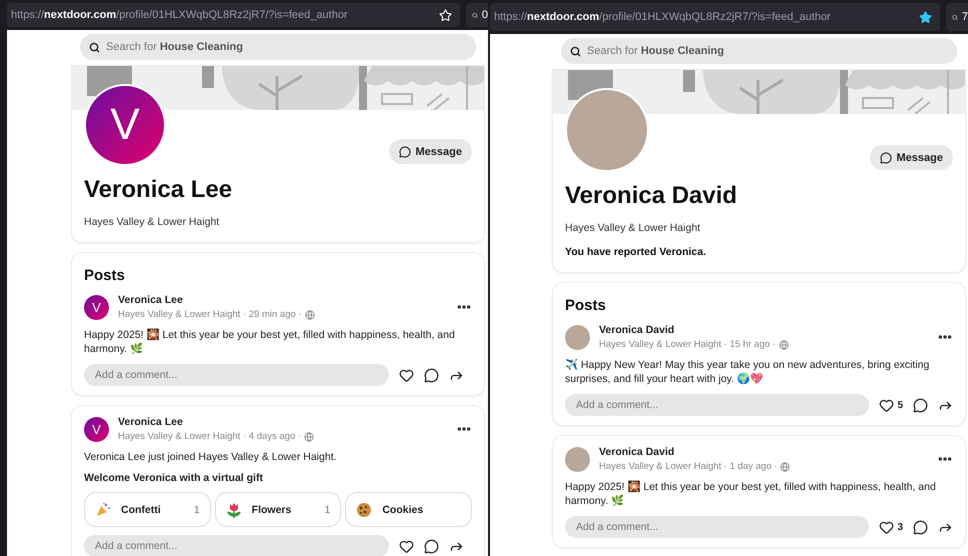  Describe the element at coordinates (174, 478) in the screenshot. I see `gift-prompt: Welcome Veronica with a virtual gift` at that location.